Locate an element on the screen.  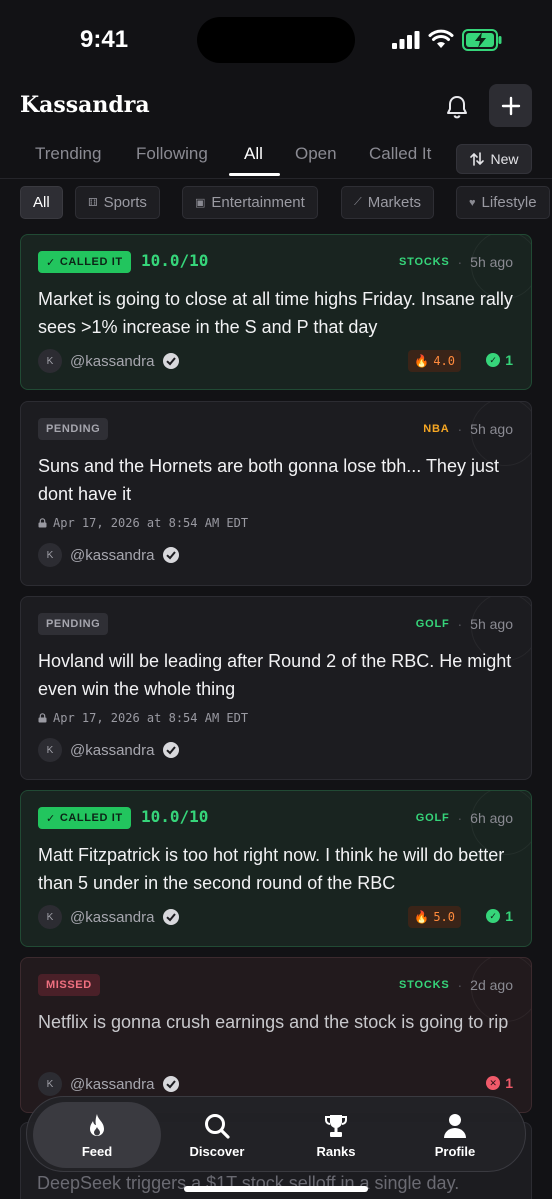
chip-label: Lifestyle is located at coordinates (509, 202).